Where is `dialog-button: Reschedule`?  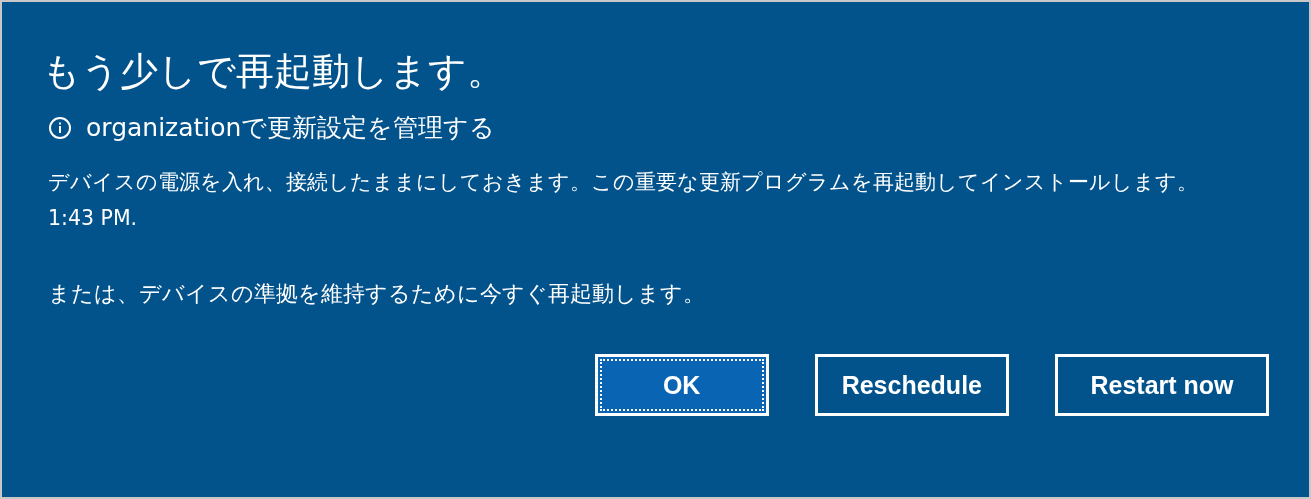 dialog-button: Reschedule is located at coordinates (911, 385).